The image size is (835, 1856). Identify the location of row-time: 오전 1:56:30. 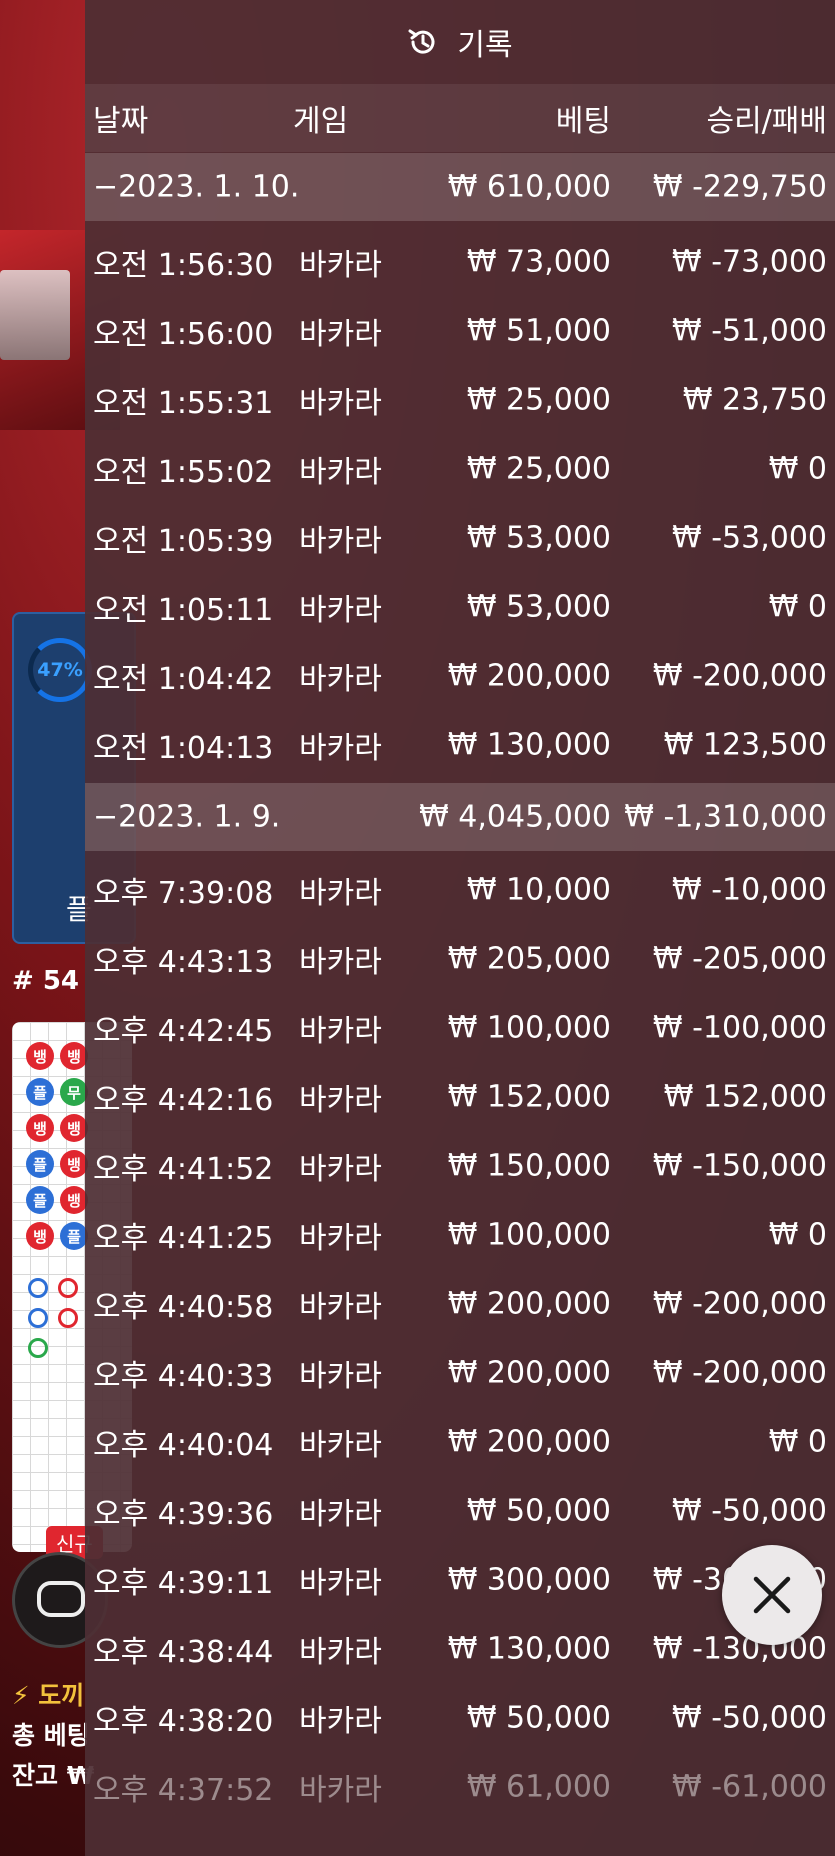
(183, 265).